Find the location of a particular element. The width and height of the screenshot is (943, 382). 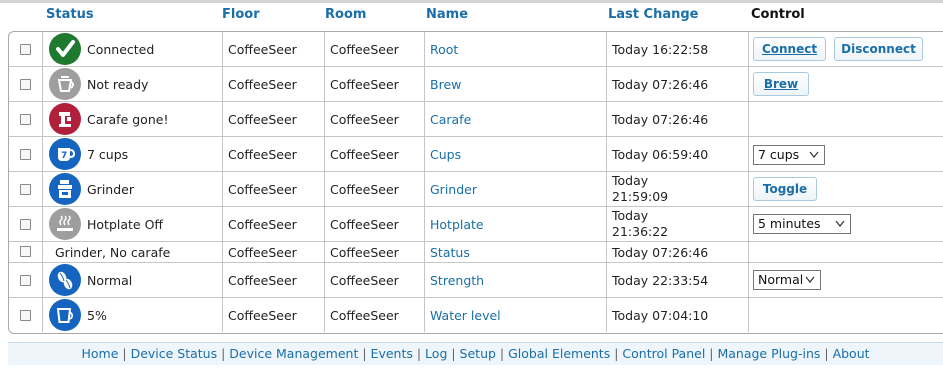

device-name-link: Brew is located at coordinates (445, 84).